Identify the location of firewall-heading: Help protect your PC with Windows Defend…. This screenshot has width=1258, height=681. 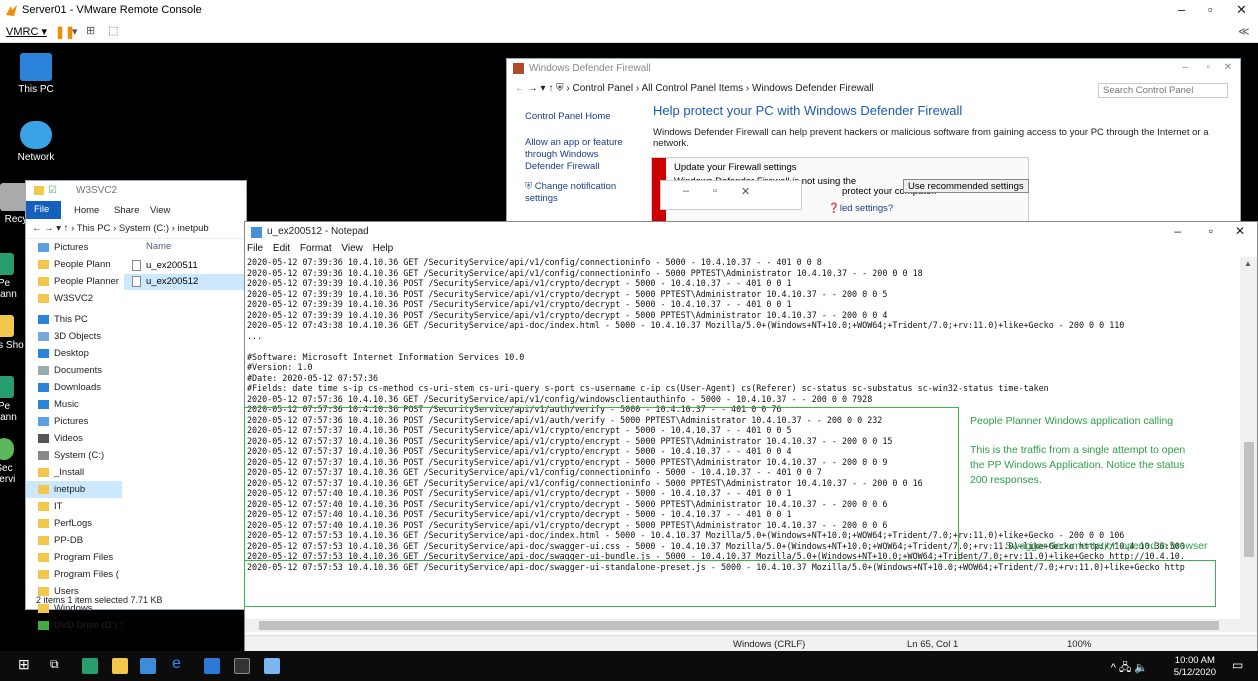
(808, 110).